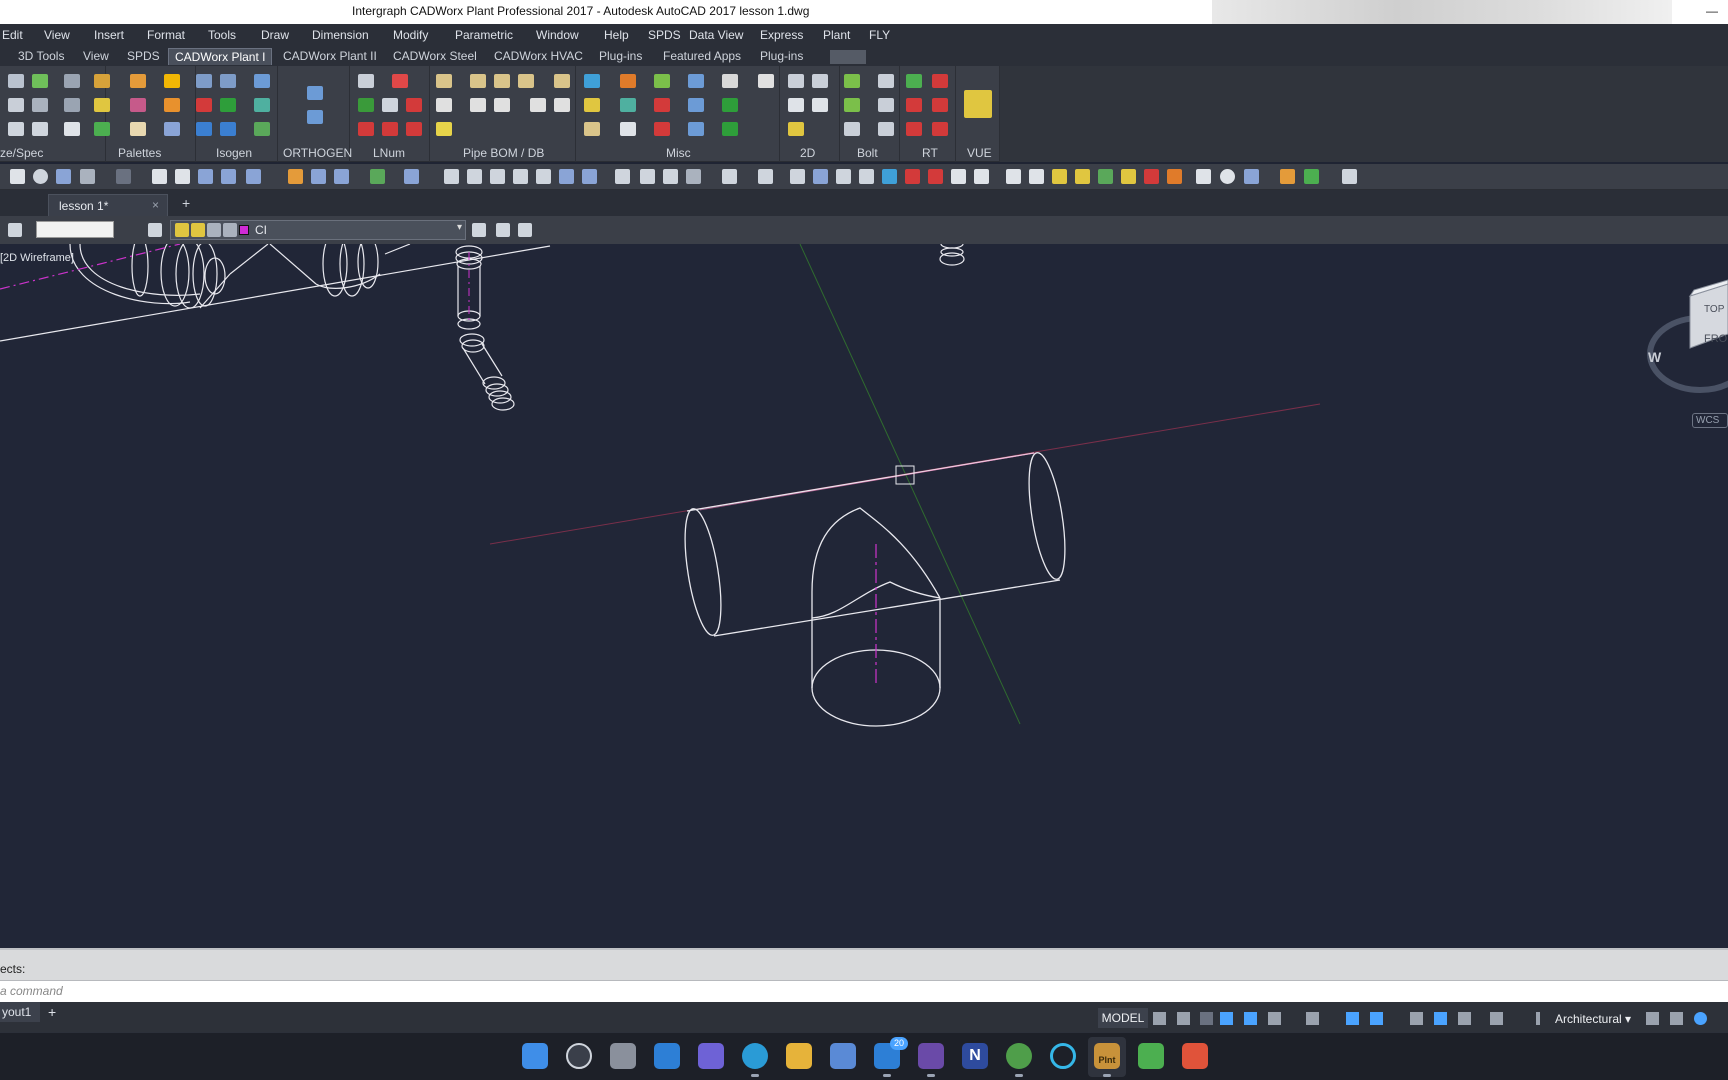 This screenshot has height=1080, width=1728. What do you see at coordinates (1440, 1018) in the screenshot?
I see `transparency-icon` at bounding box center [1440, 1018].